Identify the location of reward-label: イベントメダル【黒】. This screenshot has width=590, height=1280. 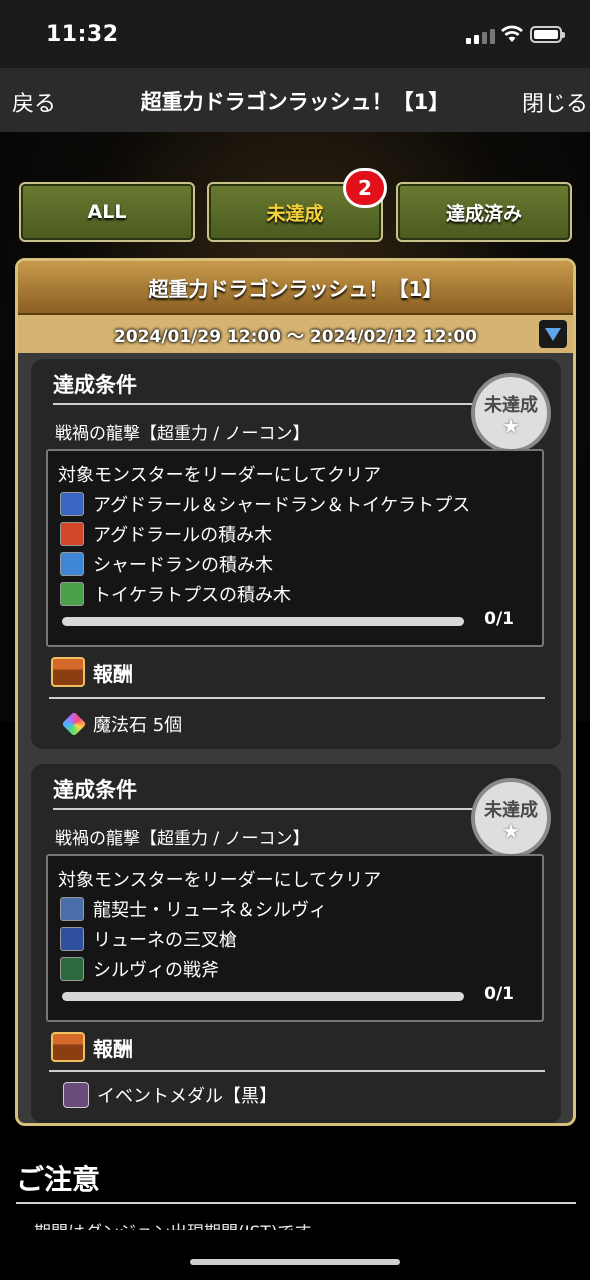
(187, 1096).